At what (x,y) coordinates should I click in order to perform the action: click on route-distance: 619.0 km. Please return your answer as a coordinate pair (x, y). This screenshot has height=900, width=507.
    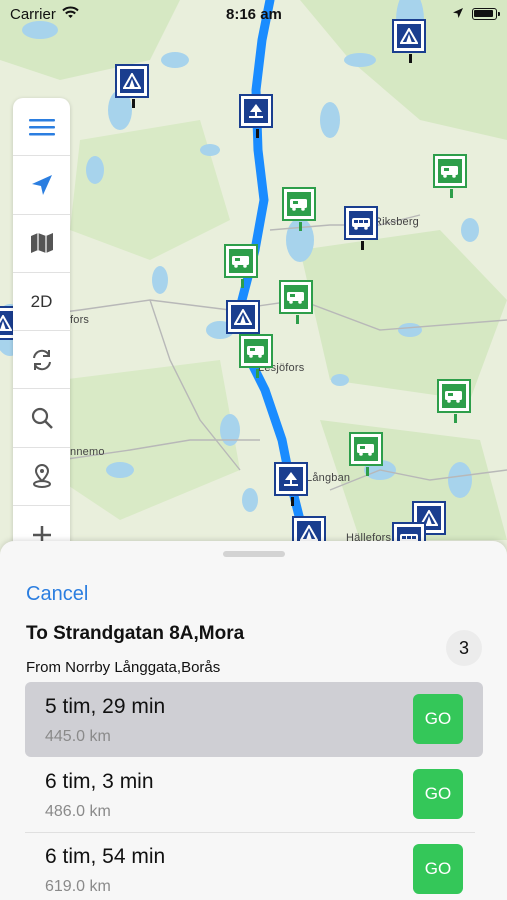
    Looking at the image, I should click on (78, 886).